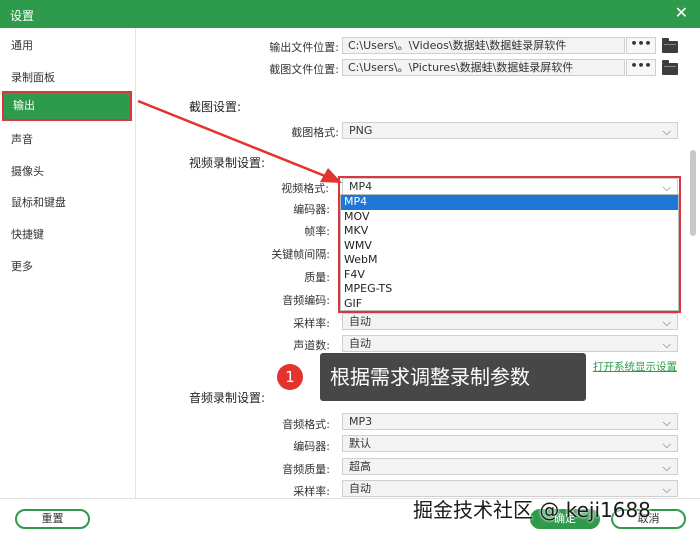 This screenshot has height=540, width=700. I want to click on dropdown-option: MP4, so click(509, 202).